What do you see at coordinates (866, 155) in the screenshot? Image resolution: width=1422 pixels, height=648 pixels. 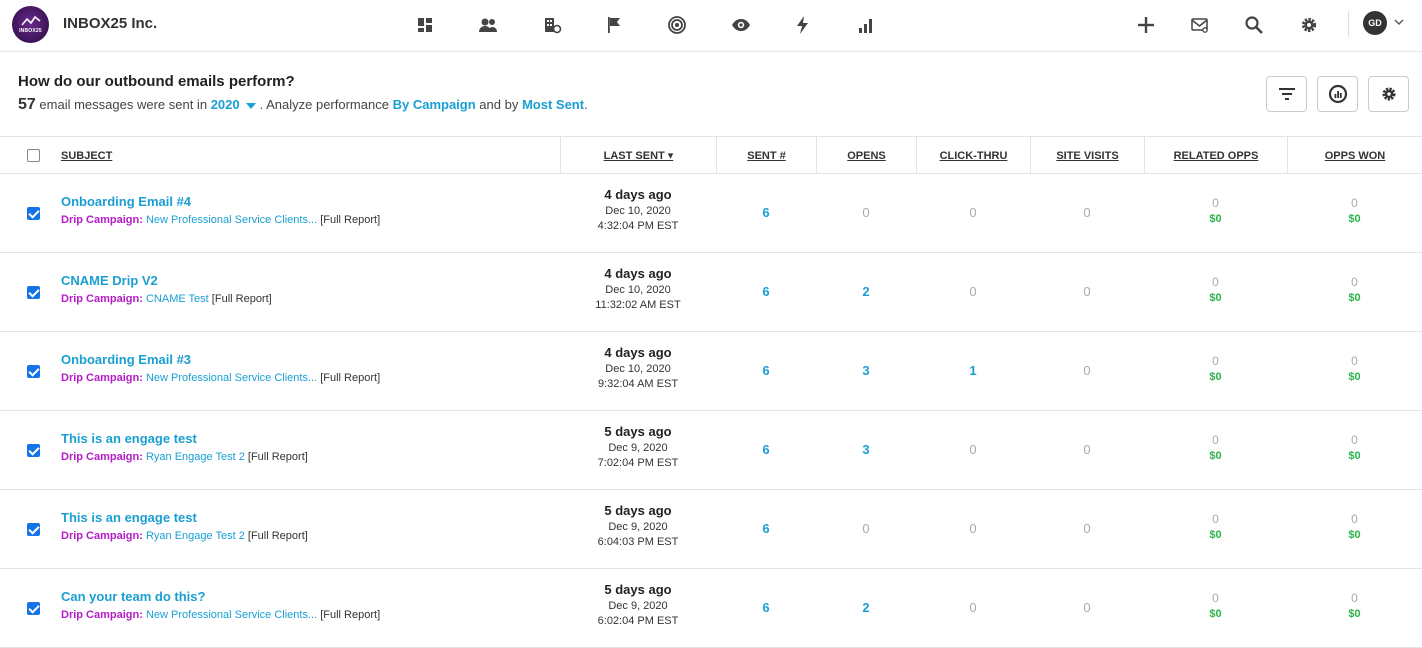 I see `col-opens: OPENS` at bounding box center [866, 155].